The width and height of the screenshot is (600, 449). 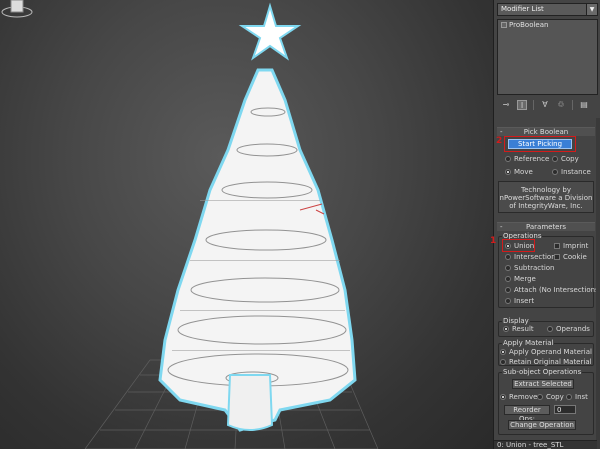 What do you see at coordinates (525, 279) in the screenshot?
I see `radio-label: Merge` at bounding box center [525, 279].